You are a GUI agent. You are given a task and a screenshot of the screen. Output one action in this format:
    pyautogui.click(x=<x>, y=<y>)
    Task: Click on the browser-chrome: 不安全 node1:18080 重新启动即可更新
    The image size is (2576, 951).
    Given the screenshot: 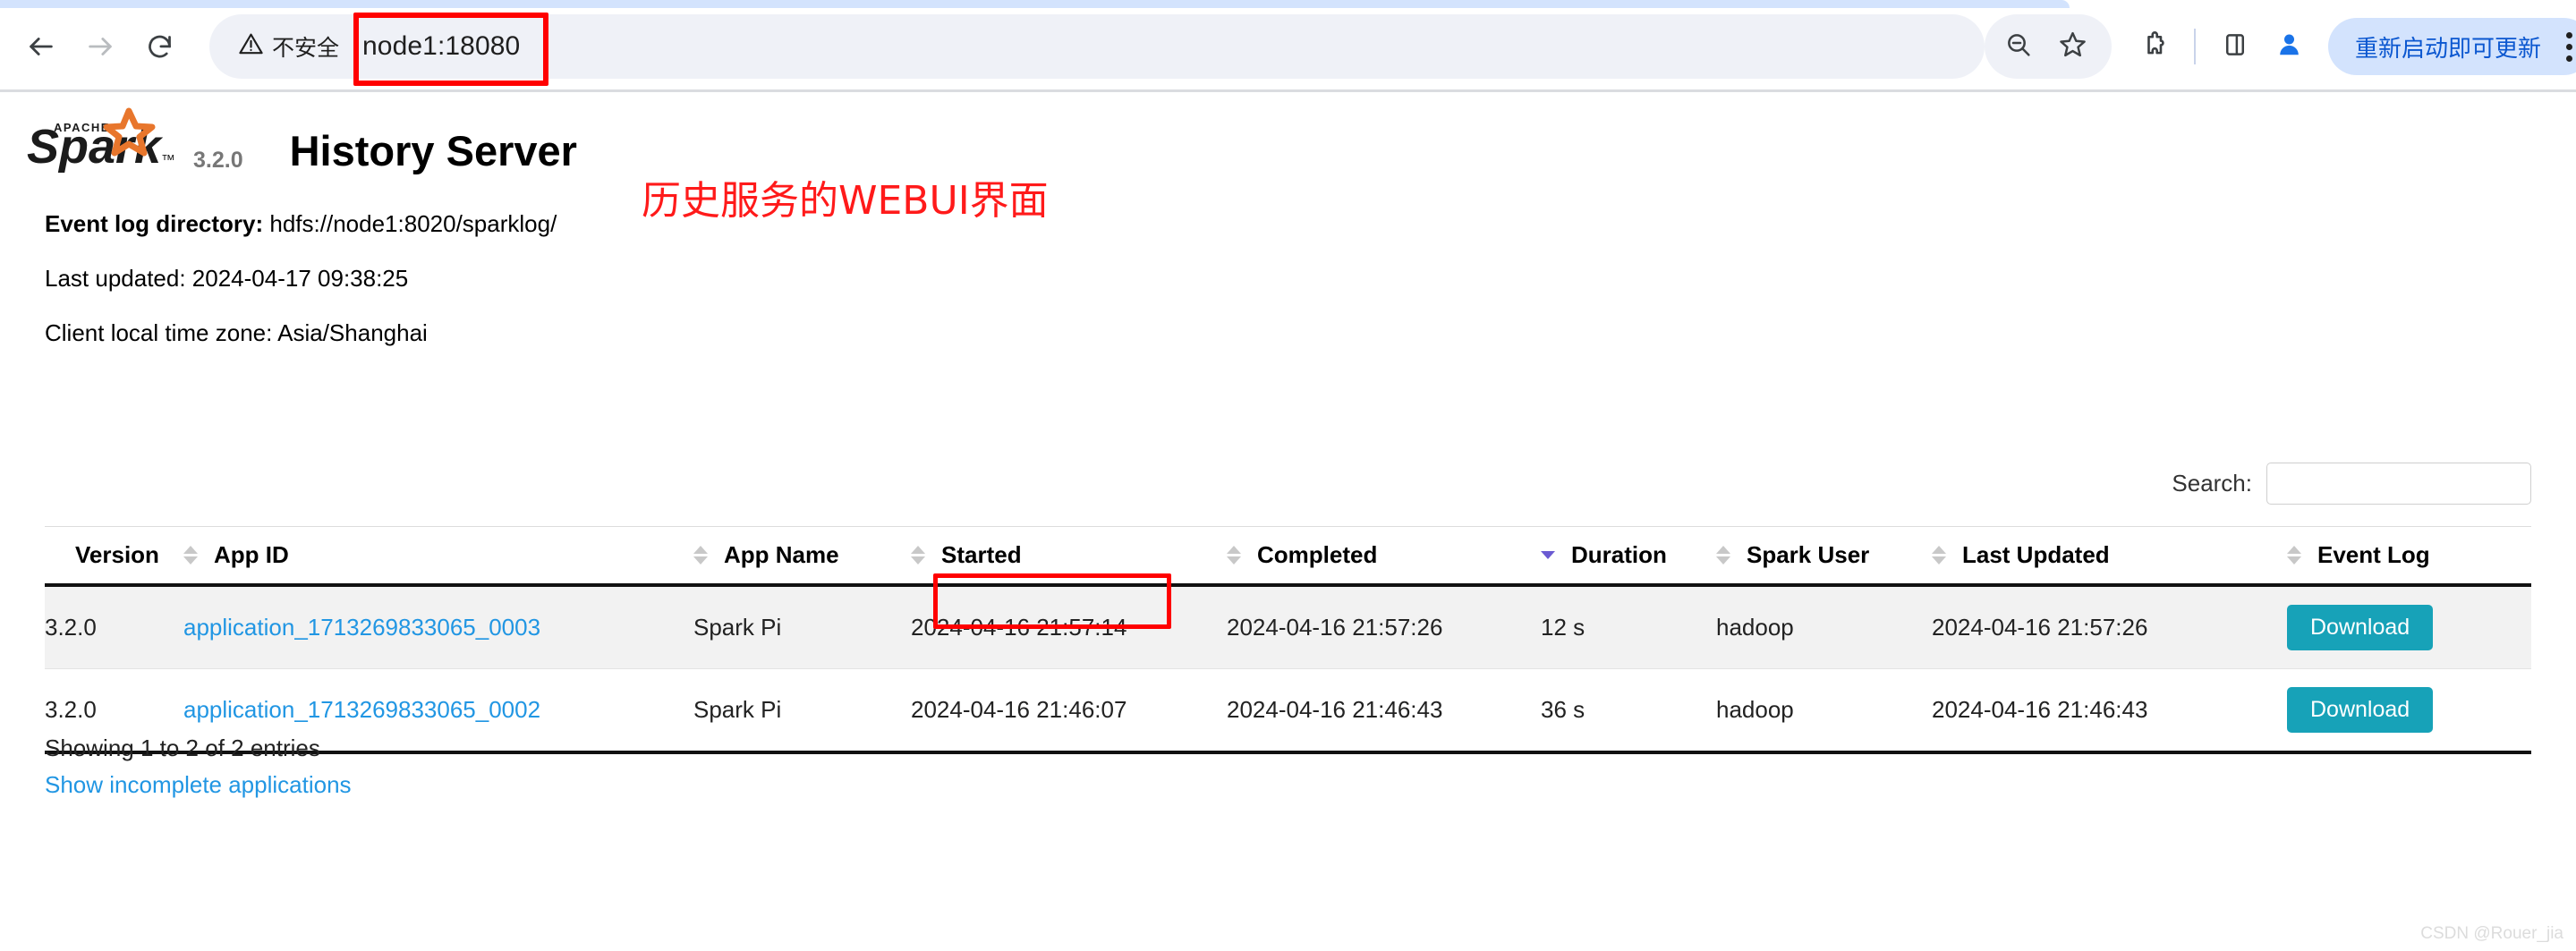 What is the action you would take?
    pyautogui.click(x=1288, y=46)
    